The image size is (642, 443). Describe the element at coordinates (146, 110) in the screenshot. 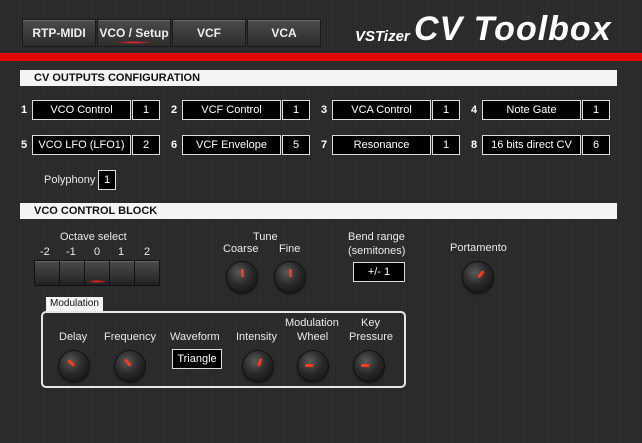

I see `output-1-channel: 1` at that location.